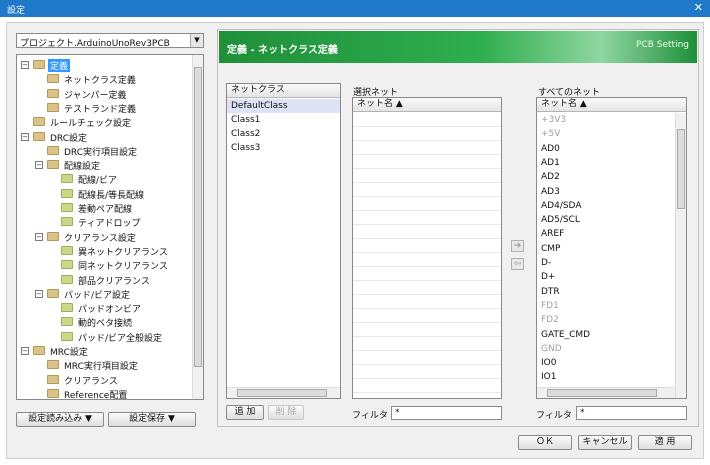  Describe the element at coordinates (680, 255) in the screenshot. I see `all-nets-vscrollbar` at that location.